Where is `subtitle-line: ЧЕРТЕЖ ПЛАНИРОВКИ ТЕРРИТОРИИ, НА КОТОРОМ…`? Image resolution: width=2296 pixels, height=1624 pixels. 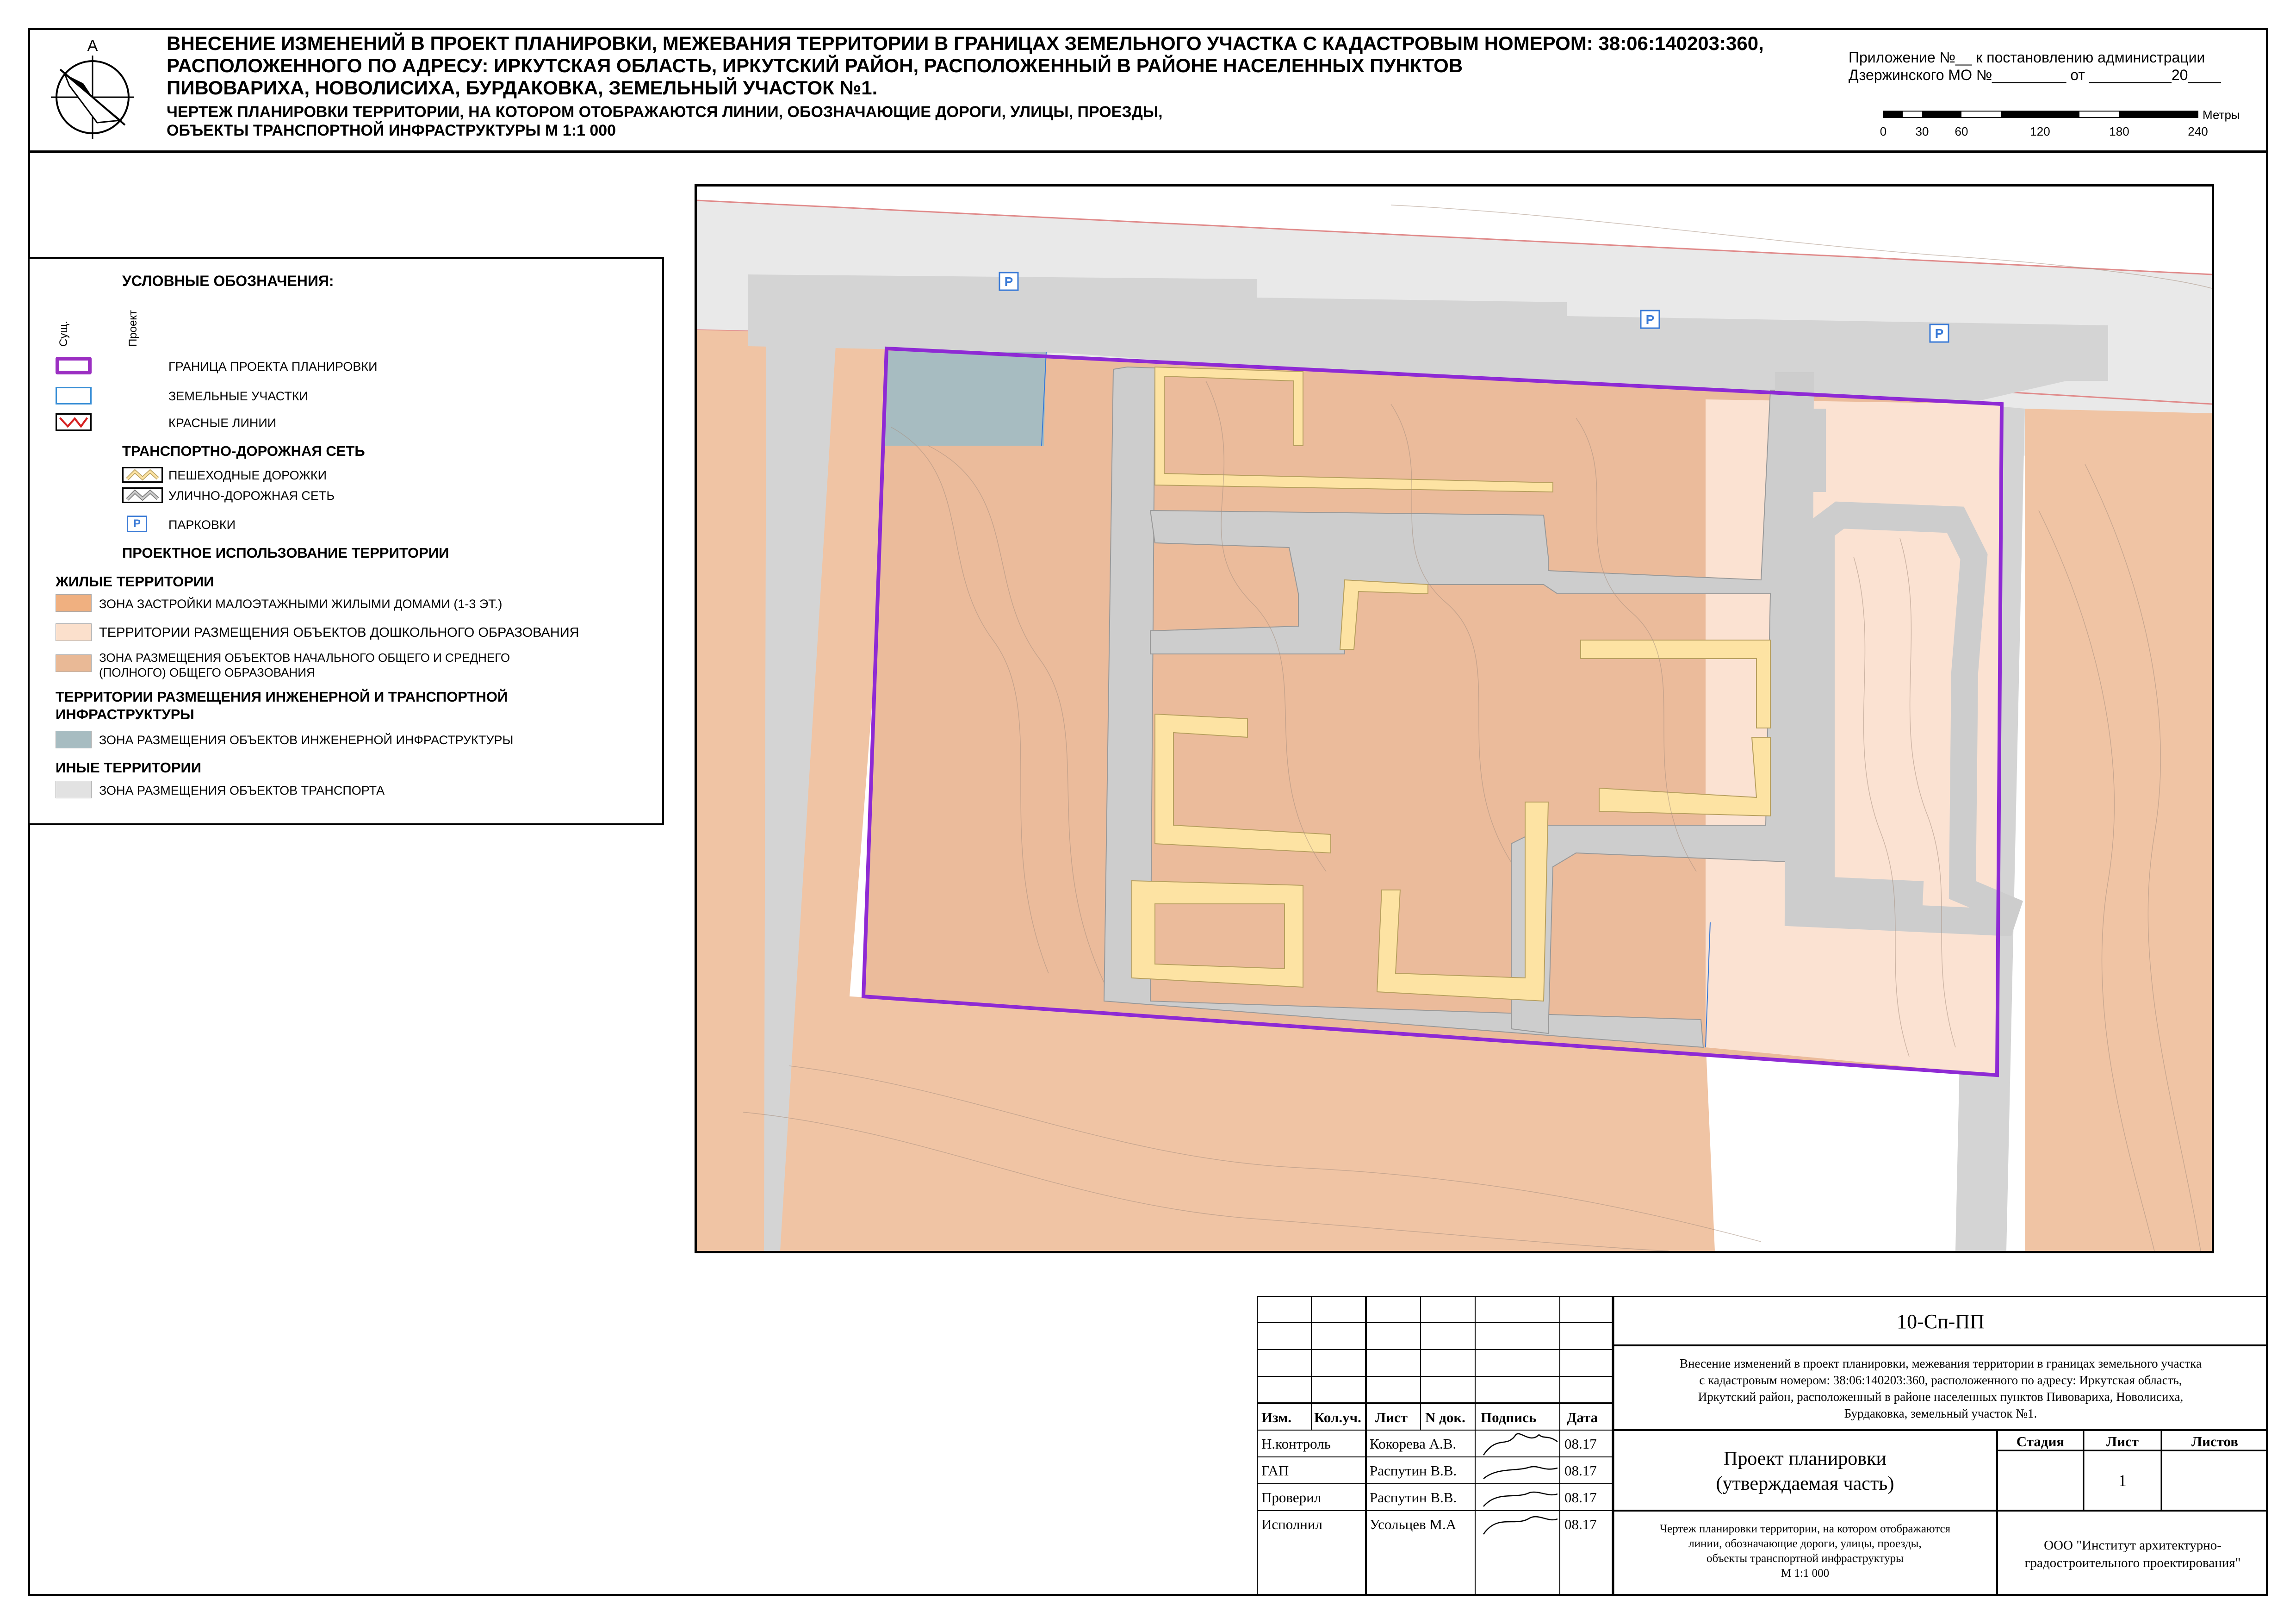 subtitle-line: ЧЕРТЕЖ ПЛАНИРОВКИ ТЕРРИТОРИИ, НА КОТОРОМ… is located at coordinates (665, 112).